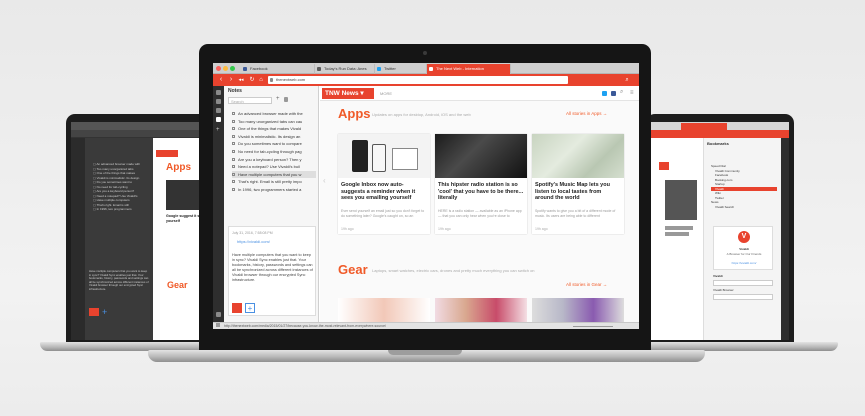 This screenshot has height=416, width=865. Describe the element at coordinates (345, 69) in the screenshot. I see `tab-run-data: Today's Run Data: Anes` at that location.